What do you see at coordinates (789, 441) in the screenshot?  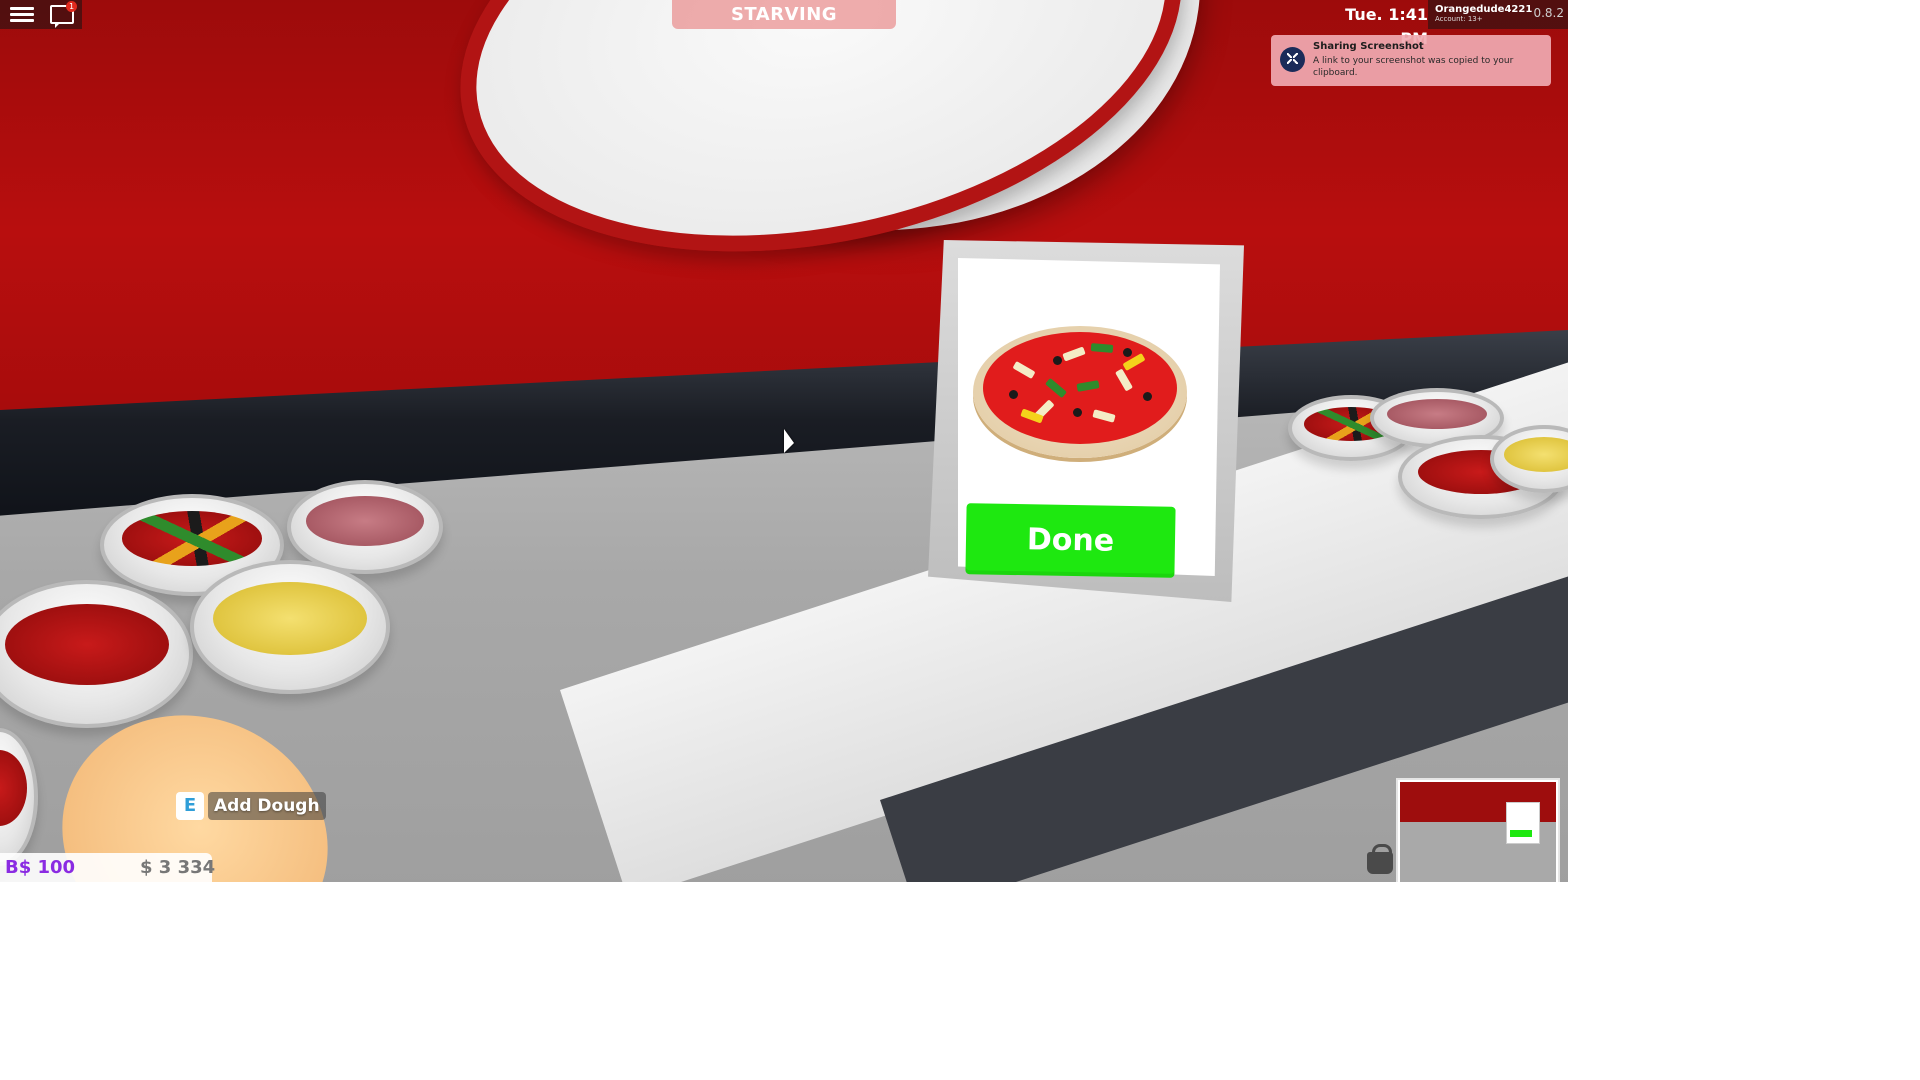 I see `mouse-cursor-icon` at bounding box center [789, 441].